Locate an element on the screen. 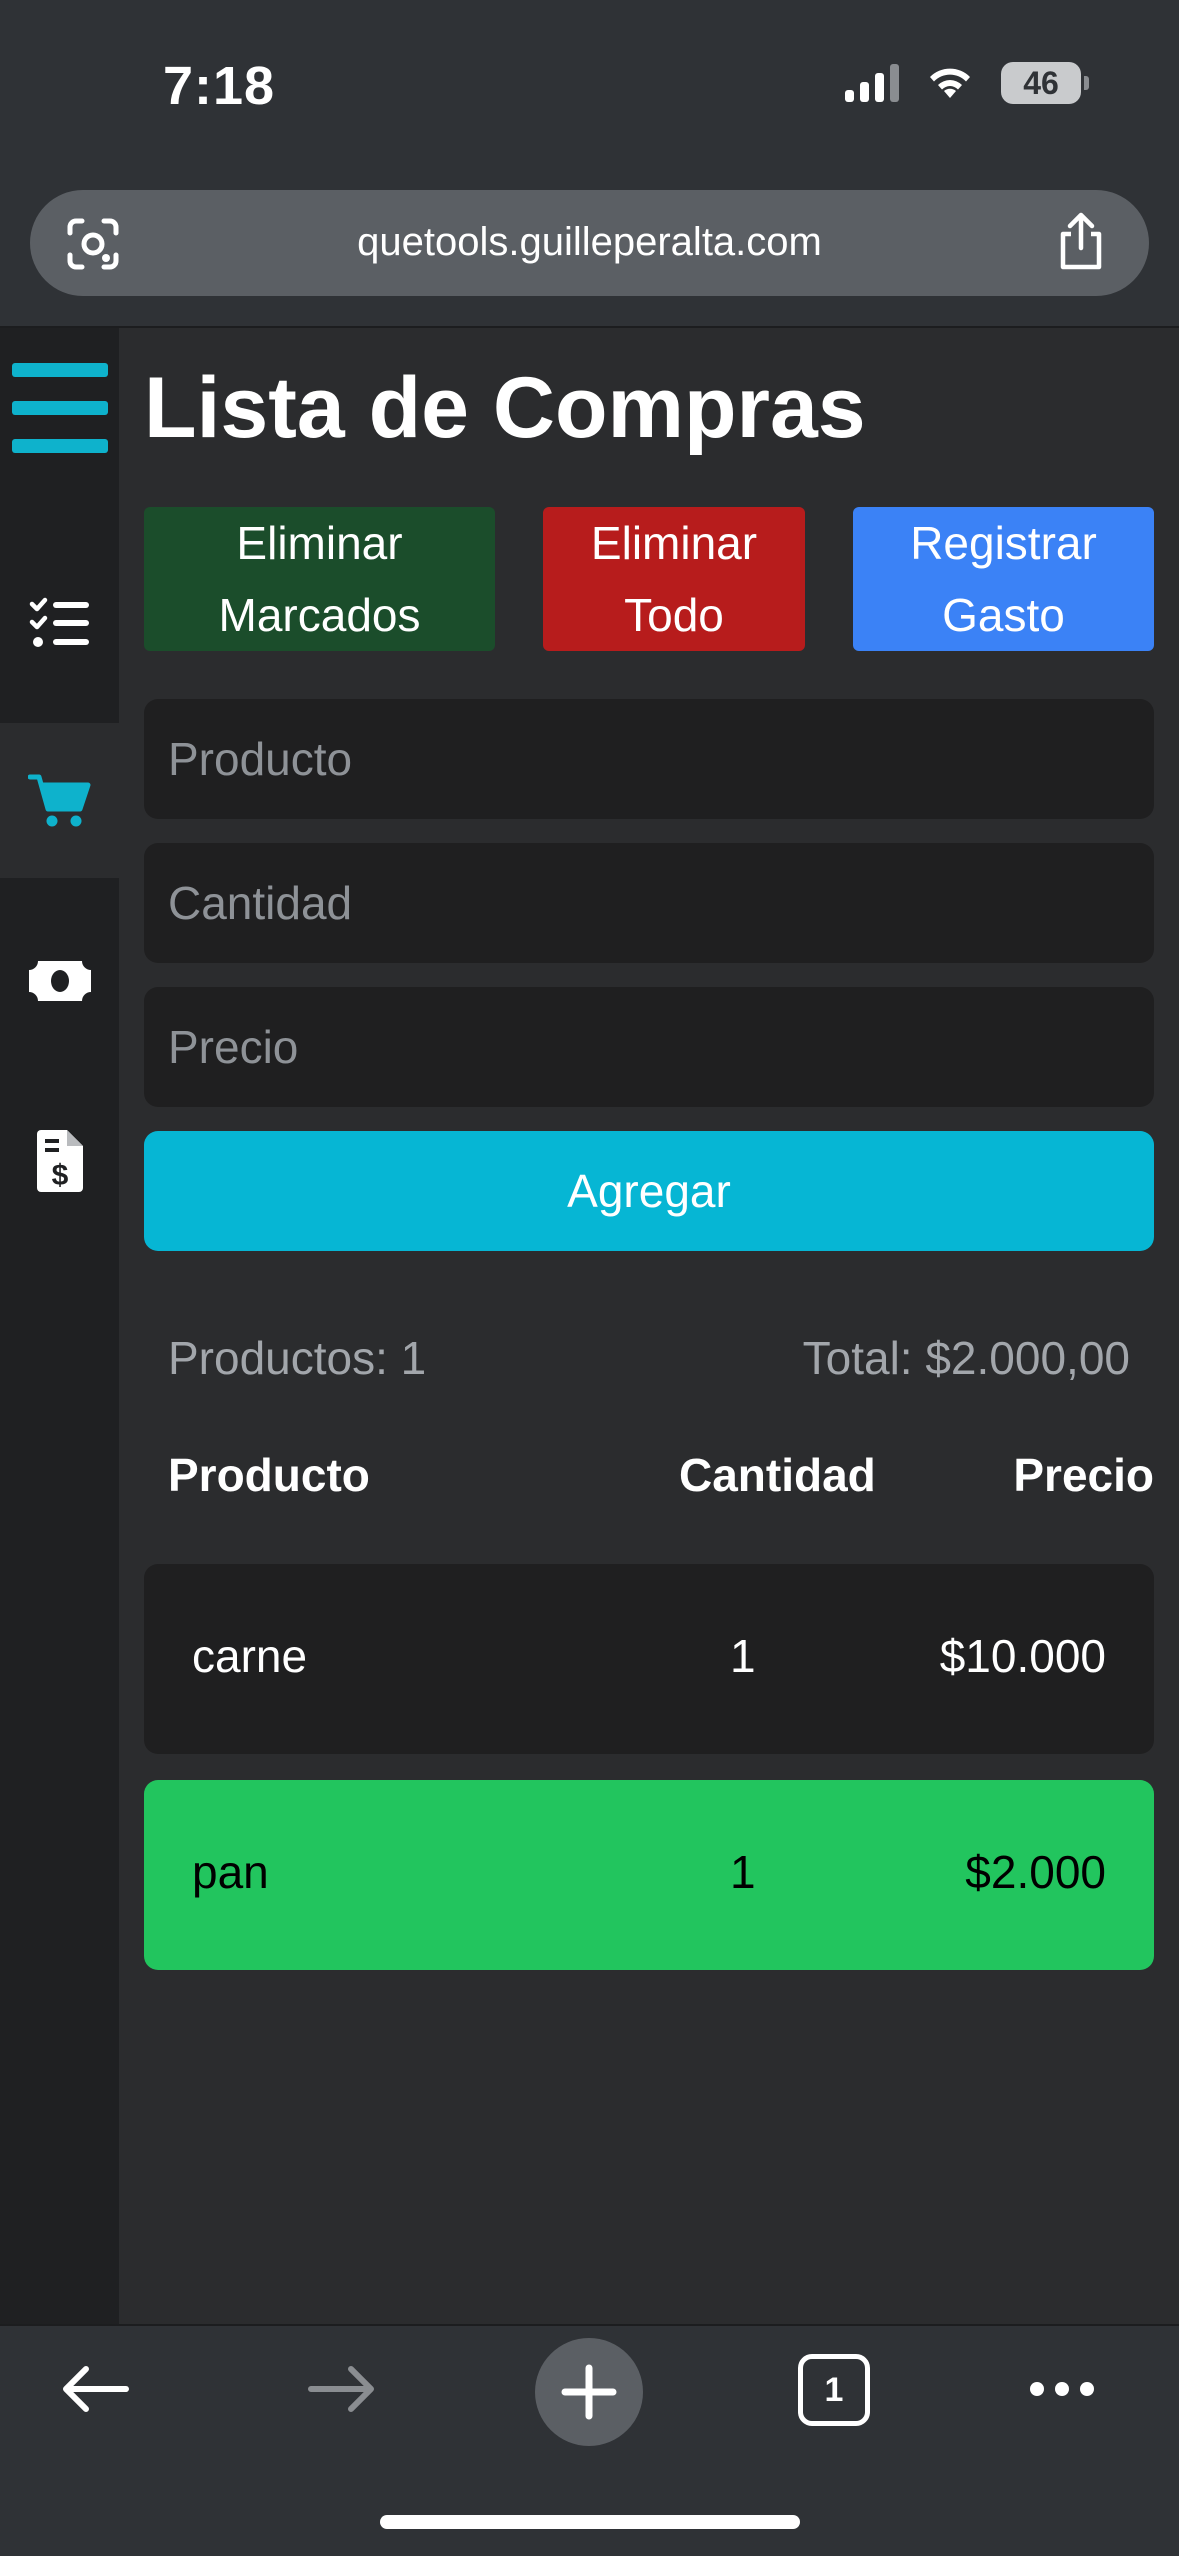  more-dots-icon is located at coordinates (1062, 2388).